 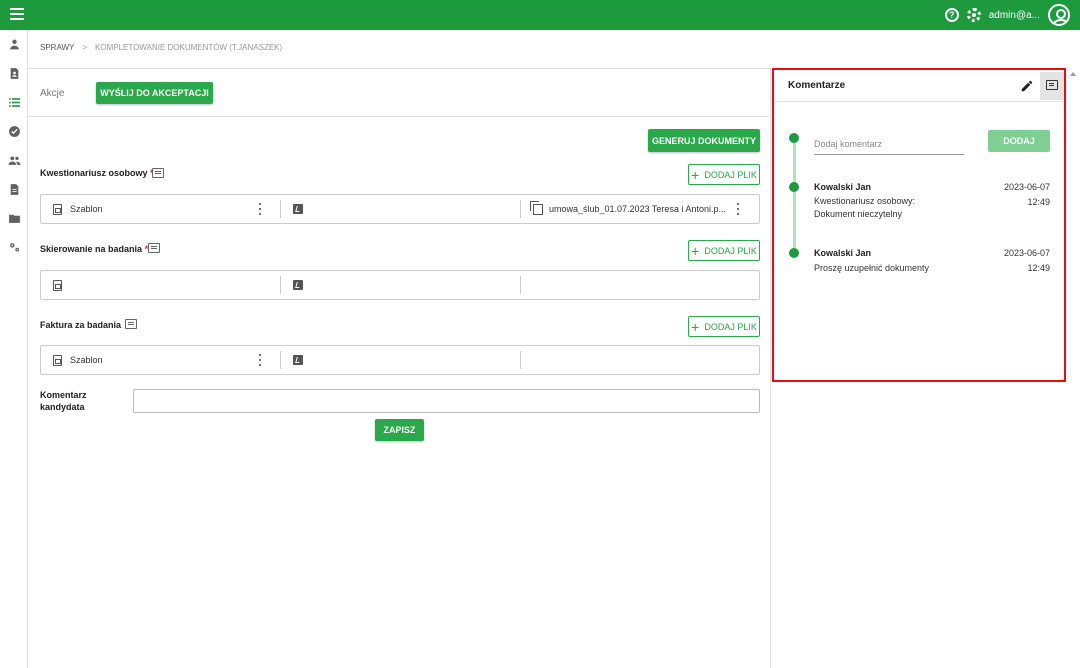 I want to click on panel-divider, so click(x=770, y=368).